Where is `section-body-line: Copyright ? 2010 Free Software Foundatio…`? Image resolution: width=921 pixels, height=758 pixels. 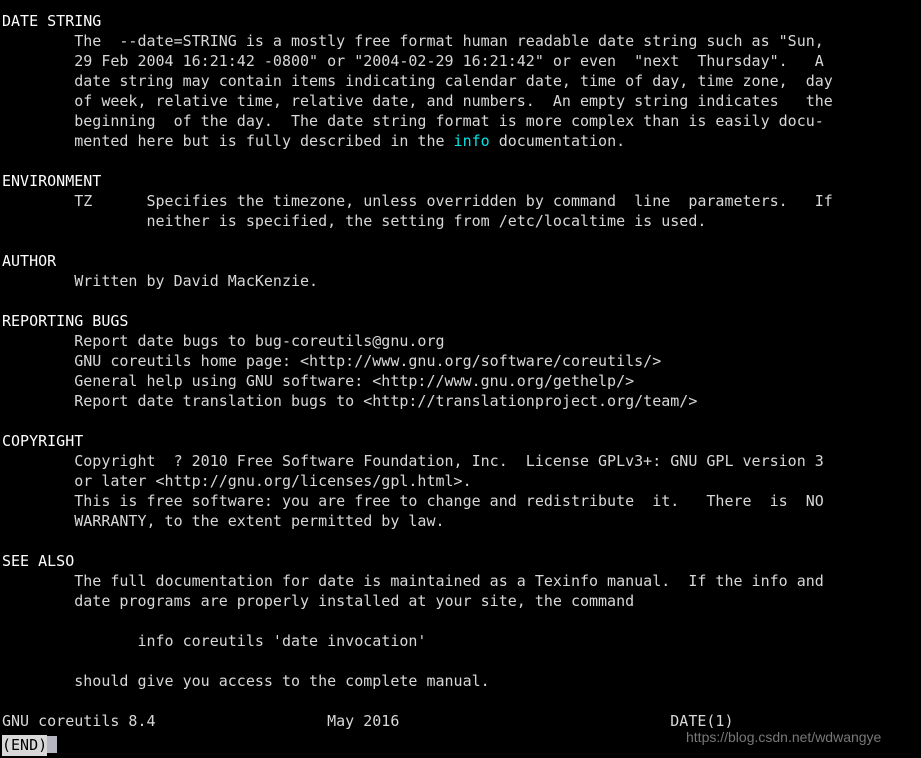
section-body-line: Copyright ? 2010 Free Software Foundatio… is located at coordinates (413, 461).